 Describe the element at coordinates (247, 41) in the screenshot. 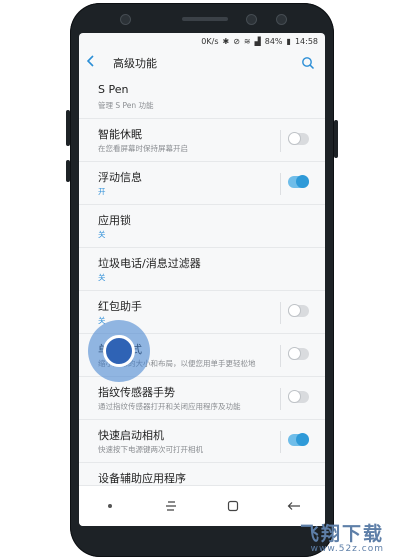

I see `wifi-icon: ≋` at that location.